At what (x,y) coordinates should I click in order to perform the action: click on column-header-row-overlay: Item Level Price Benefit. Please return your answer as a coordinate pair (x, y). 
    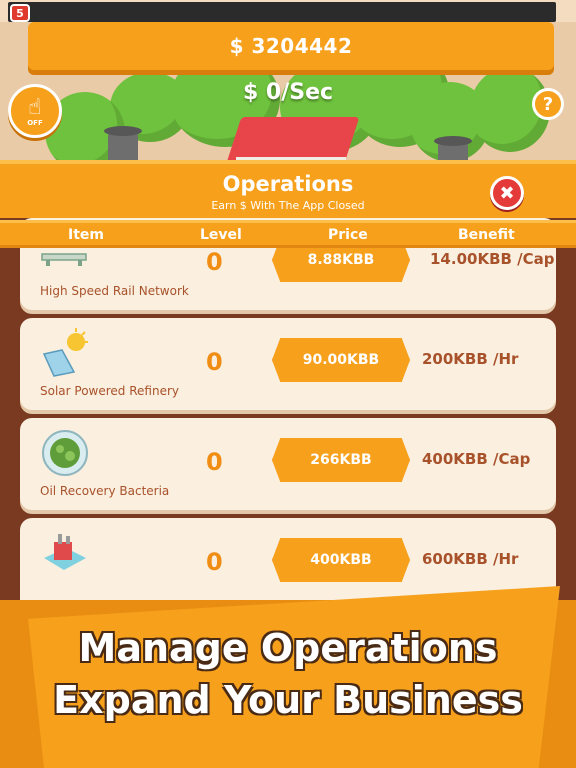
    Looking at the image, I should click on (288, 234).